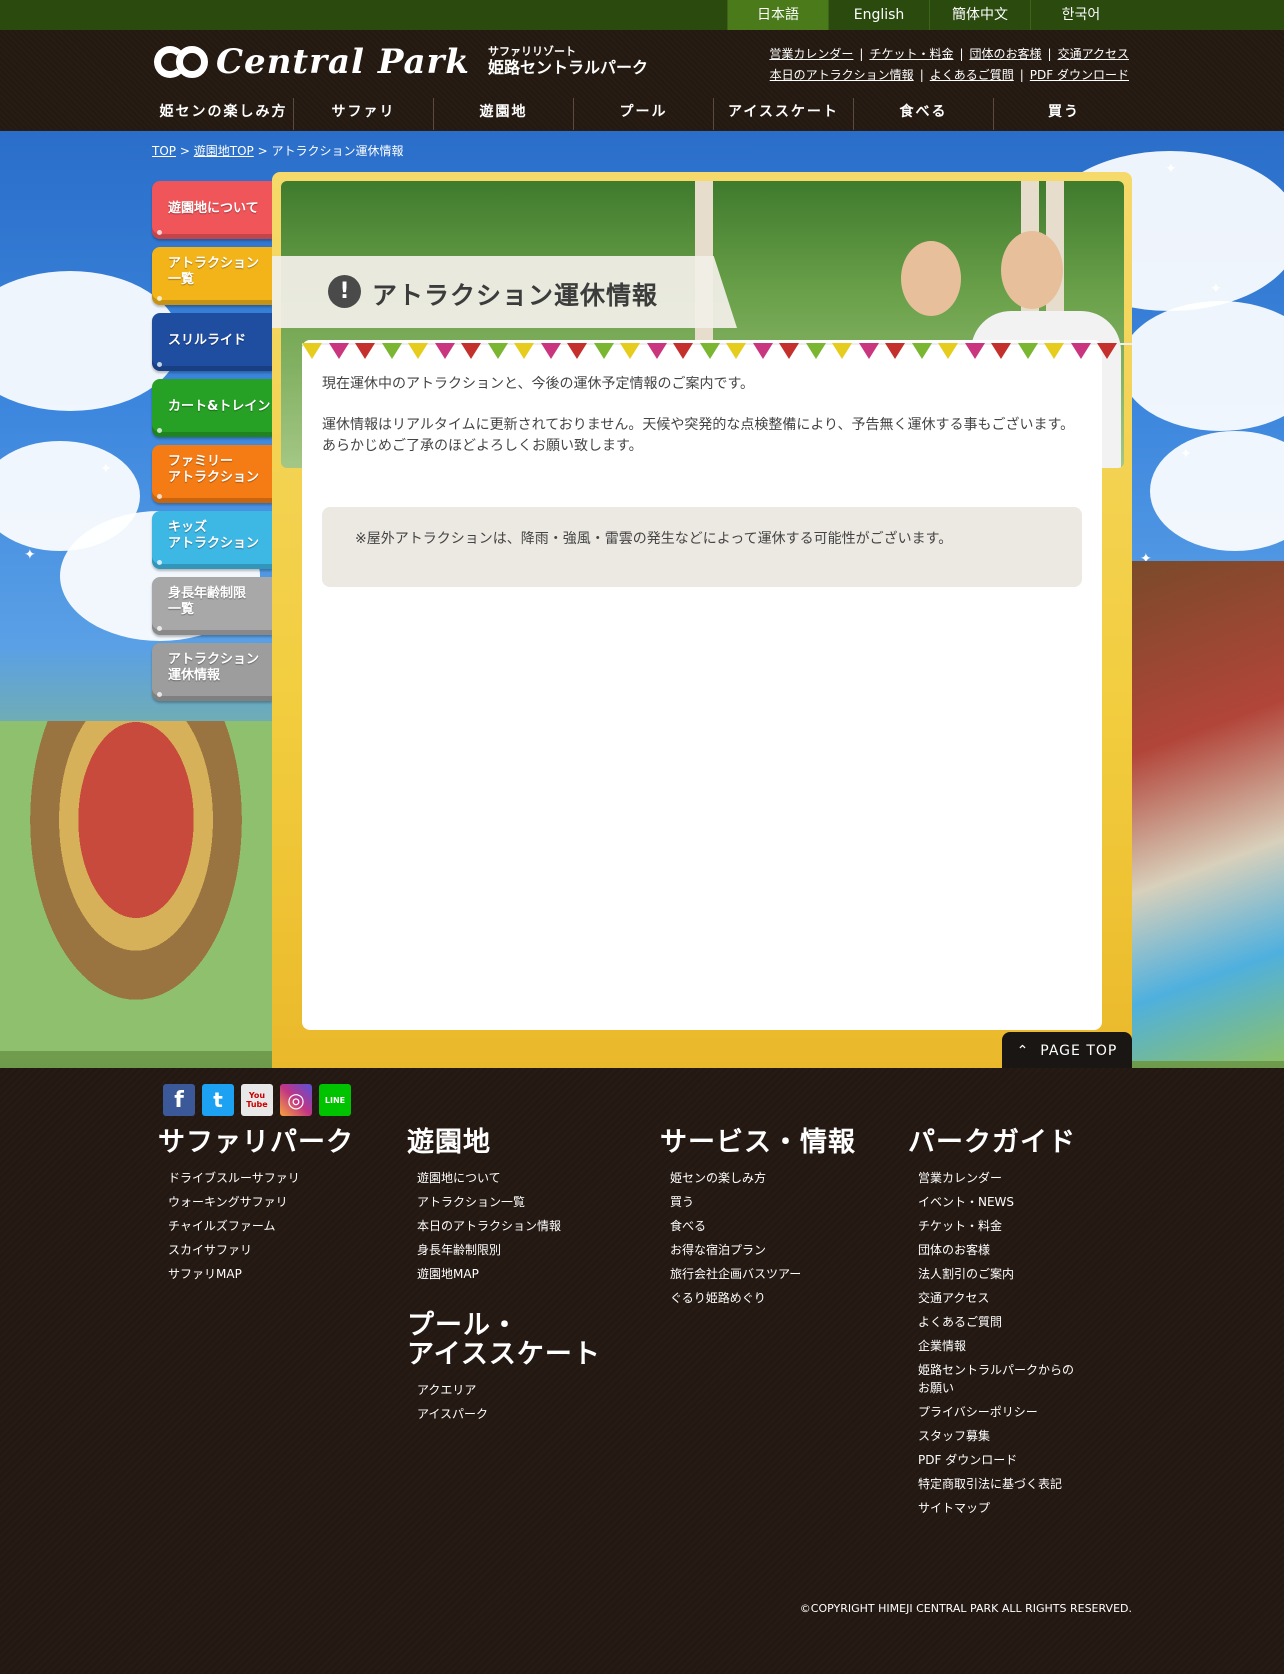 The width and height of the screenshot is (1284, 1674). I want to click on footer-link: 遊園地MAP, so click(489, 1274).